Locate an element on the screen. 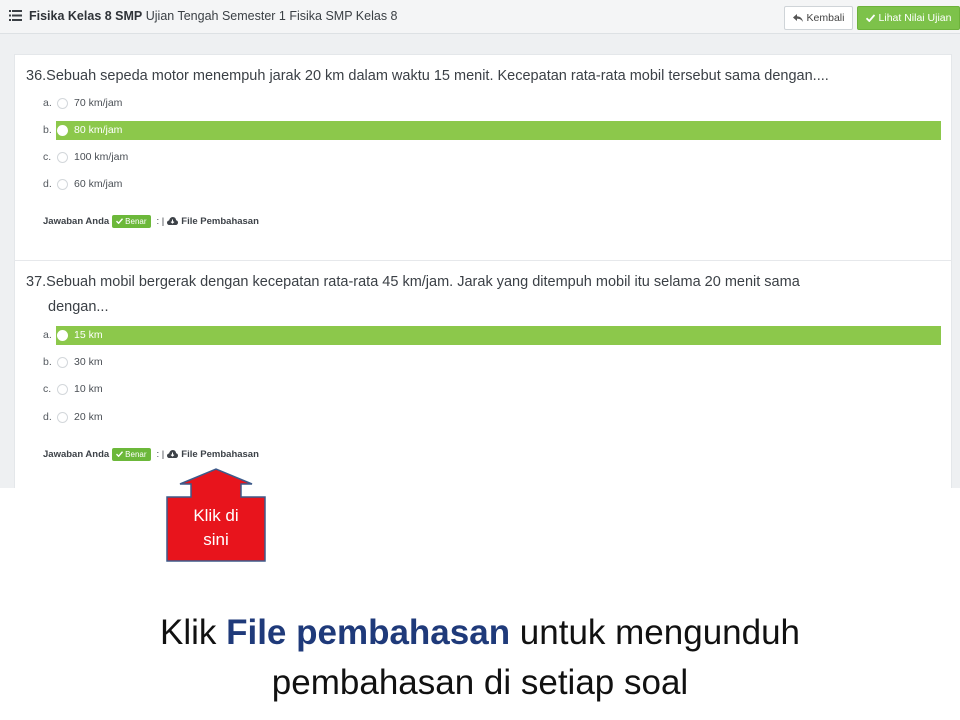 Image resolution: width=960 pixels, height=720 pixels. question-37-option-b: b. 30 km is located at coordinates (480, 362).